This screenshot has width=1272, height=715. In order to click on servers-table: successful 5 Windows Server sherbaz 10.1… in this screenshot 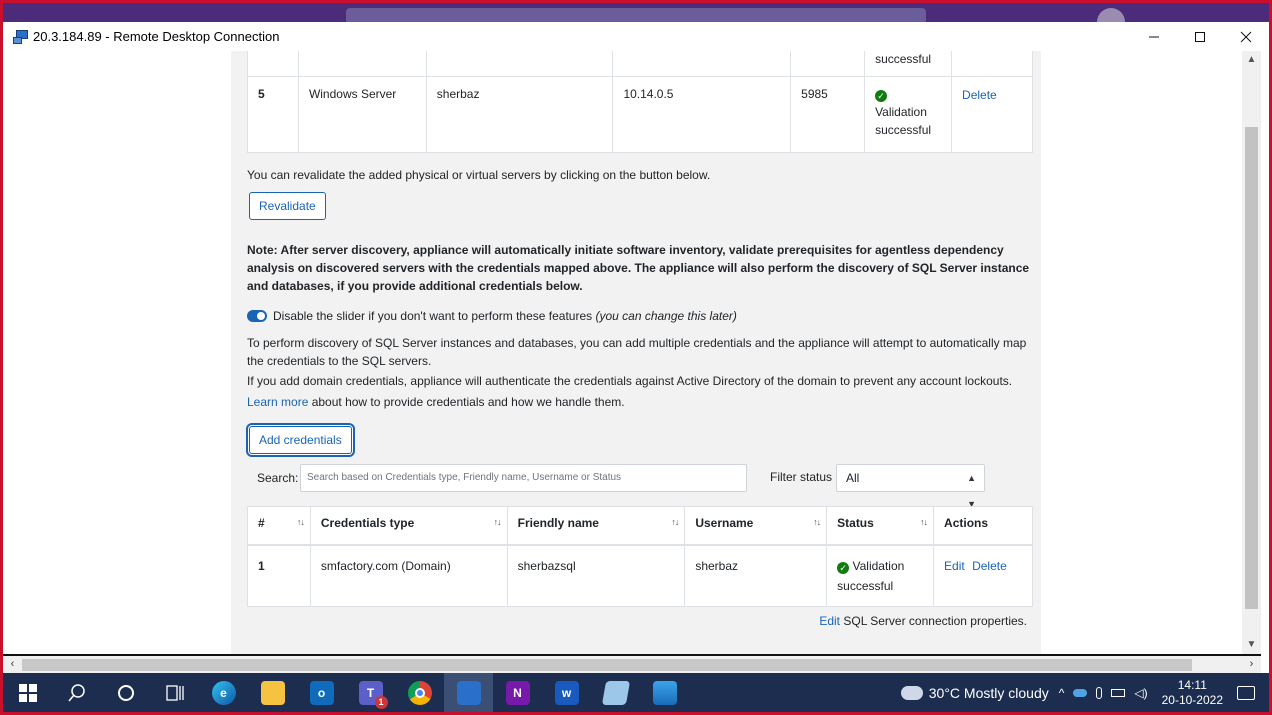, I will do `click(640, 102)`.